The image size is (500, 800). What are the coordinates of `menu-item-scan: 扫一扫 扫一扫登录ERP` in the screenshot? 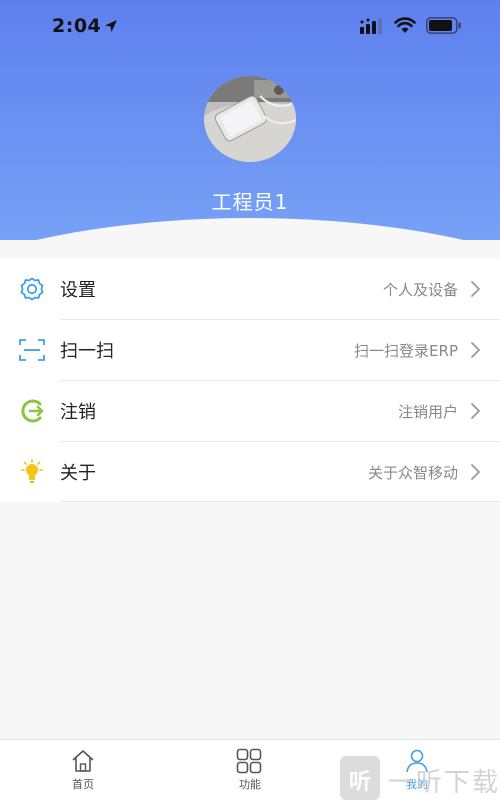 It's located at (250, 349).